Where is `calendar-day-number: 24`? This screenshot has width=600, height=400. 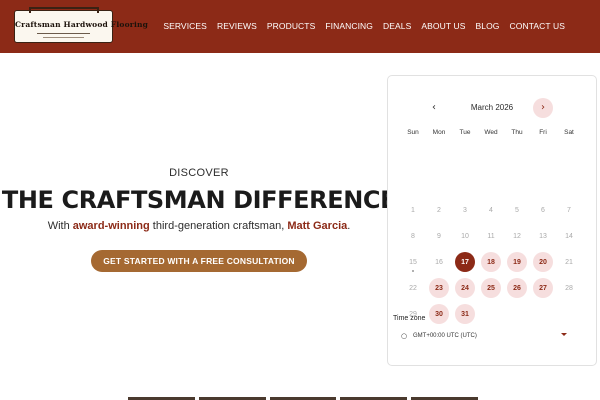
calendar-day-number: 24 is located at coordinates (465, 288).